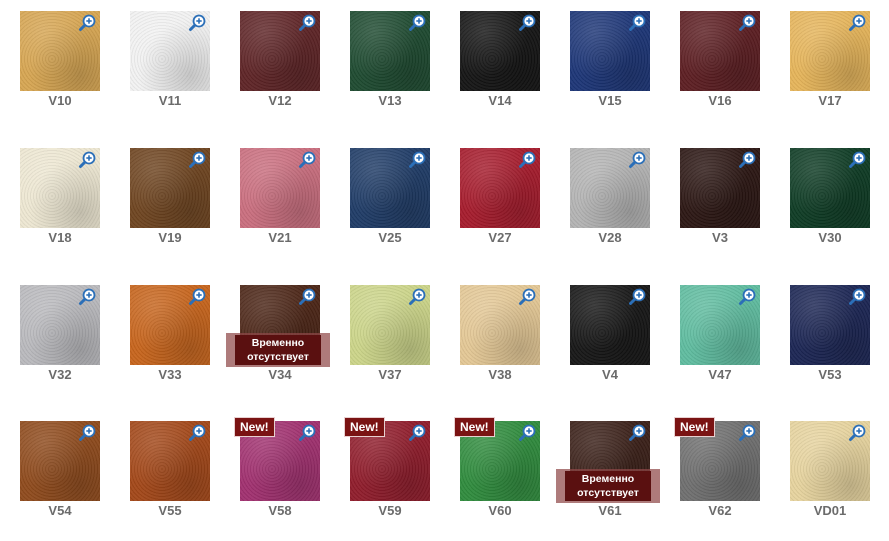 This screenshot has height=541, width=889. I want to click on swatch-code-label: V11, so click(170, 100).